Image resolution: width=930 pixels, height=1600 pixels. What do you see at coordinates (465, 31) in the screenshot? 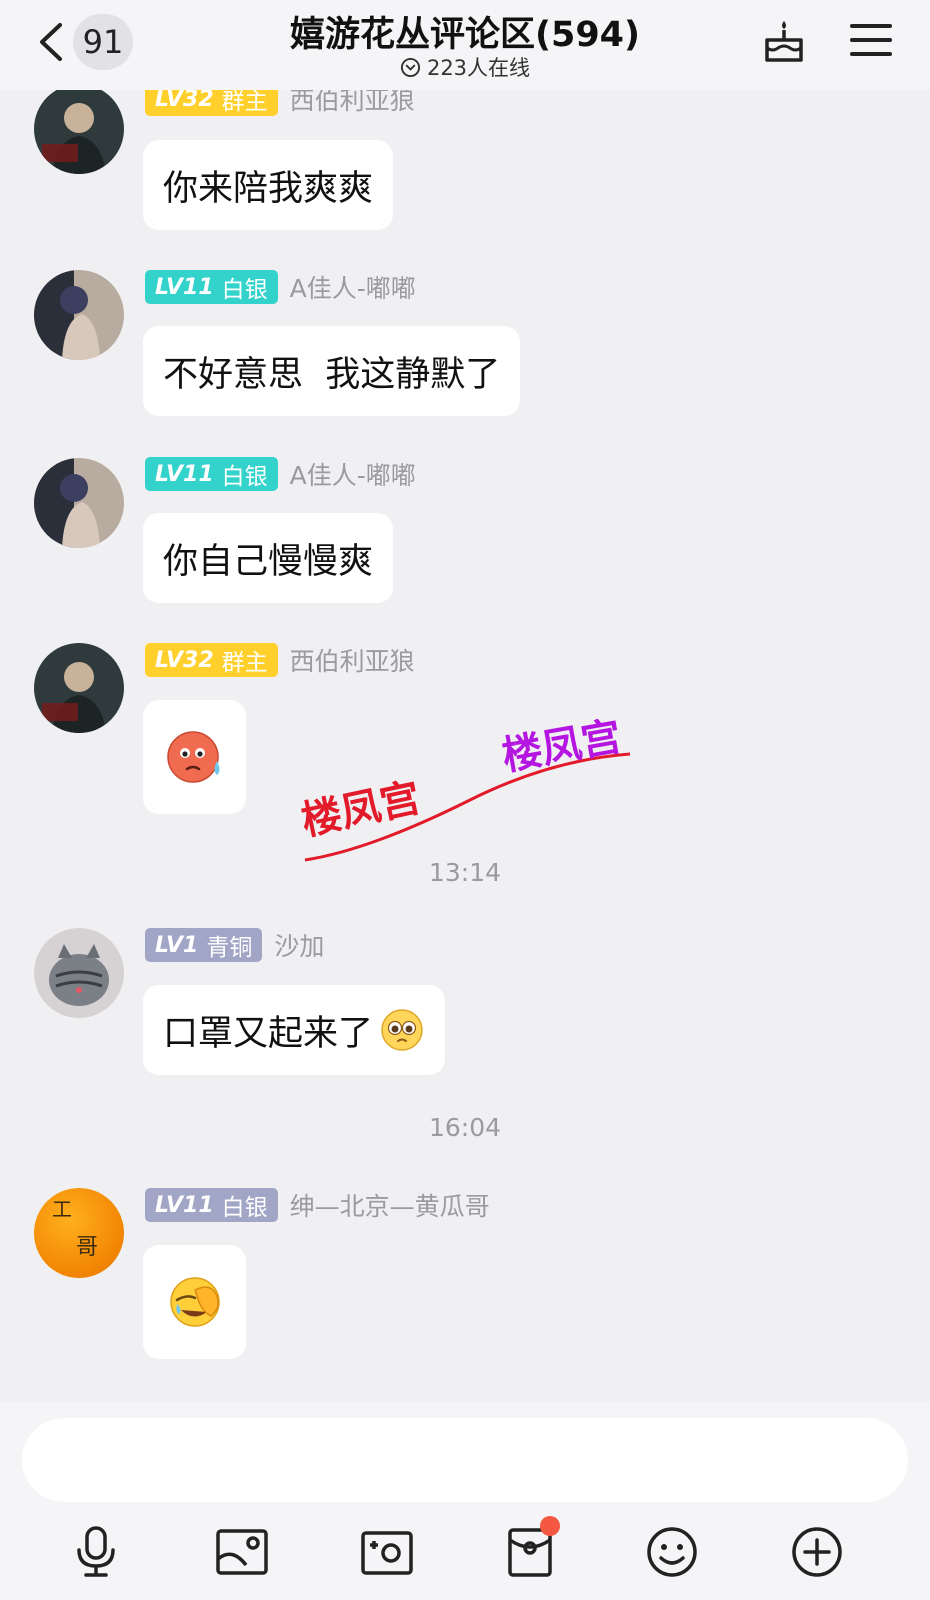
I see `group-title: 嬉游花丛评论区(594)` at bounding box center [465, 31].